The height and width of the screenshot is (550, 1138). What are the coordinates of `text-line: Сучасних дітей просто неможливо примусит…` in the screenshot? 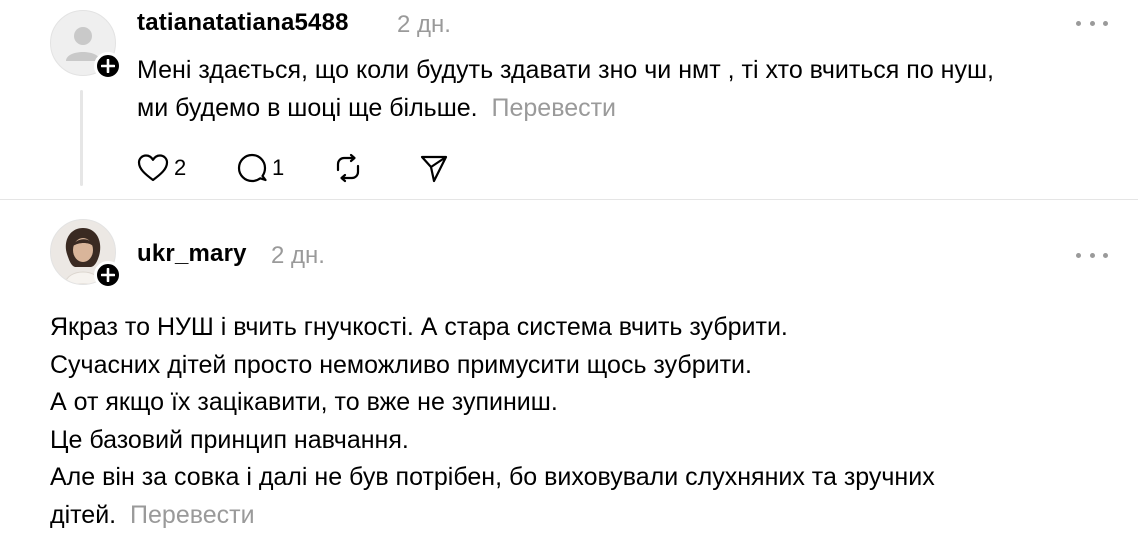 It's located at (401, 364).